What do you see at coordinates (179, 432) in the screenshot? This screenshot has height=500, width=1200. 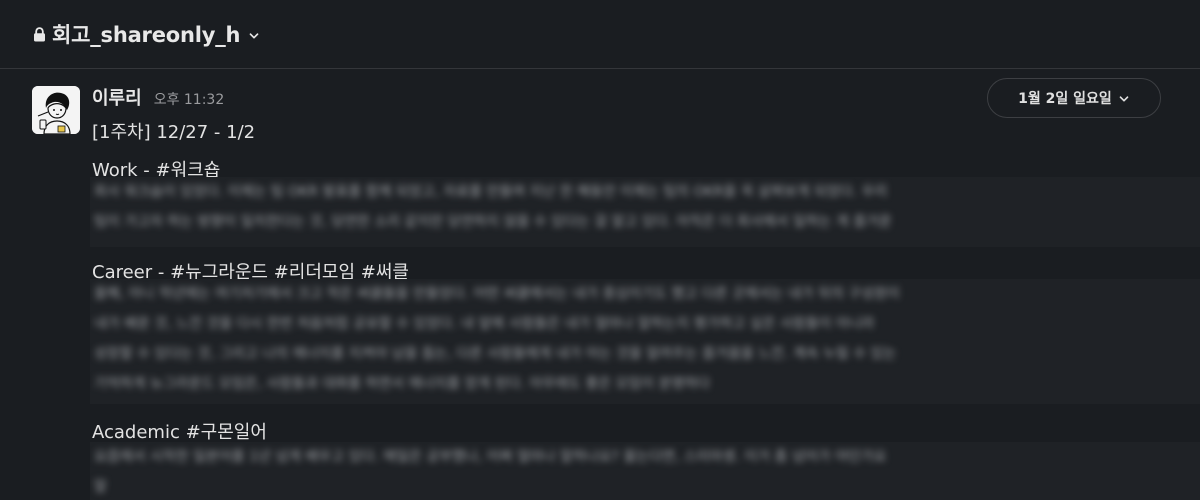 I see `section-heading-academic: Academic #구몬일어` at bounding box center [179, 432].